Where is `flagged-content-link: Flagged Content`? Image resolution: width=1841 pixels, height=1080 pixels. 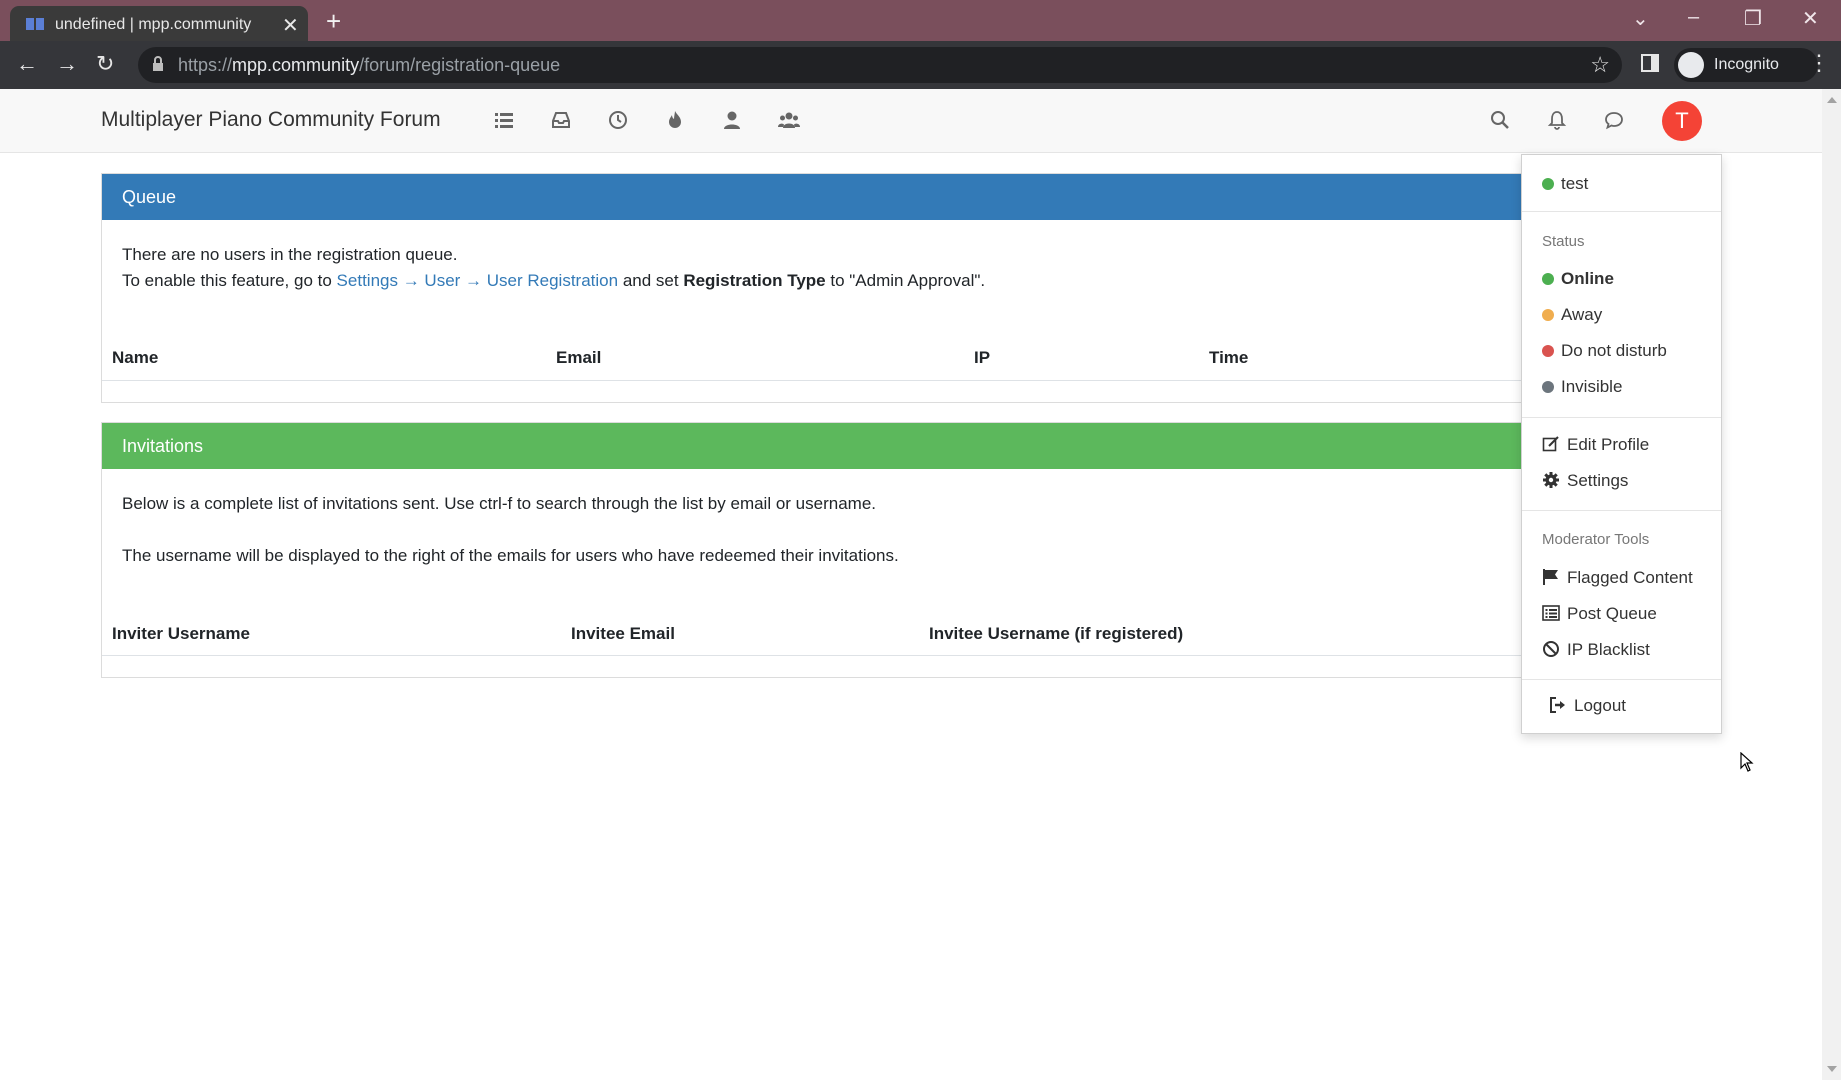
flagged-content-link: Flagged Content is located at coordinates (1617, 578).